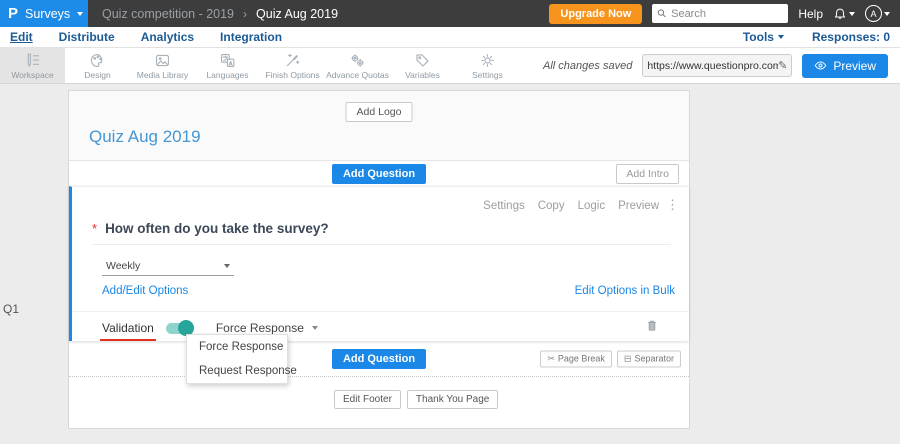  What do you see at coordinates (596, 13) in the screenshot?
I see `upgrade-now-button: Upgrade Now` at bounding box center [596, 13].